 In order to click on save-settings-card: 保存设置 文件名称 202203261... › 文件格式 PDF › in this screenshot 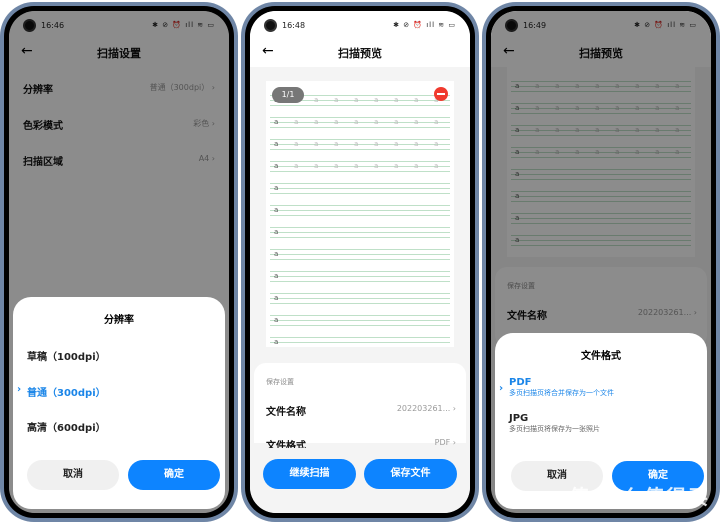, I will do `click(360, 407)`.